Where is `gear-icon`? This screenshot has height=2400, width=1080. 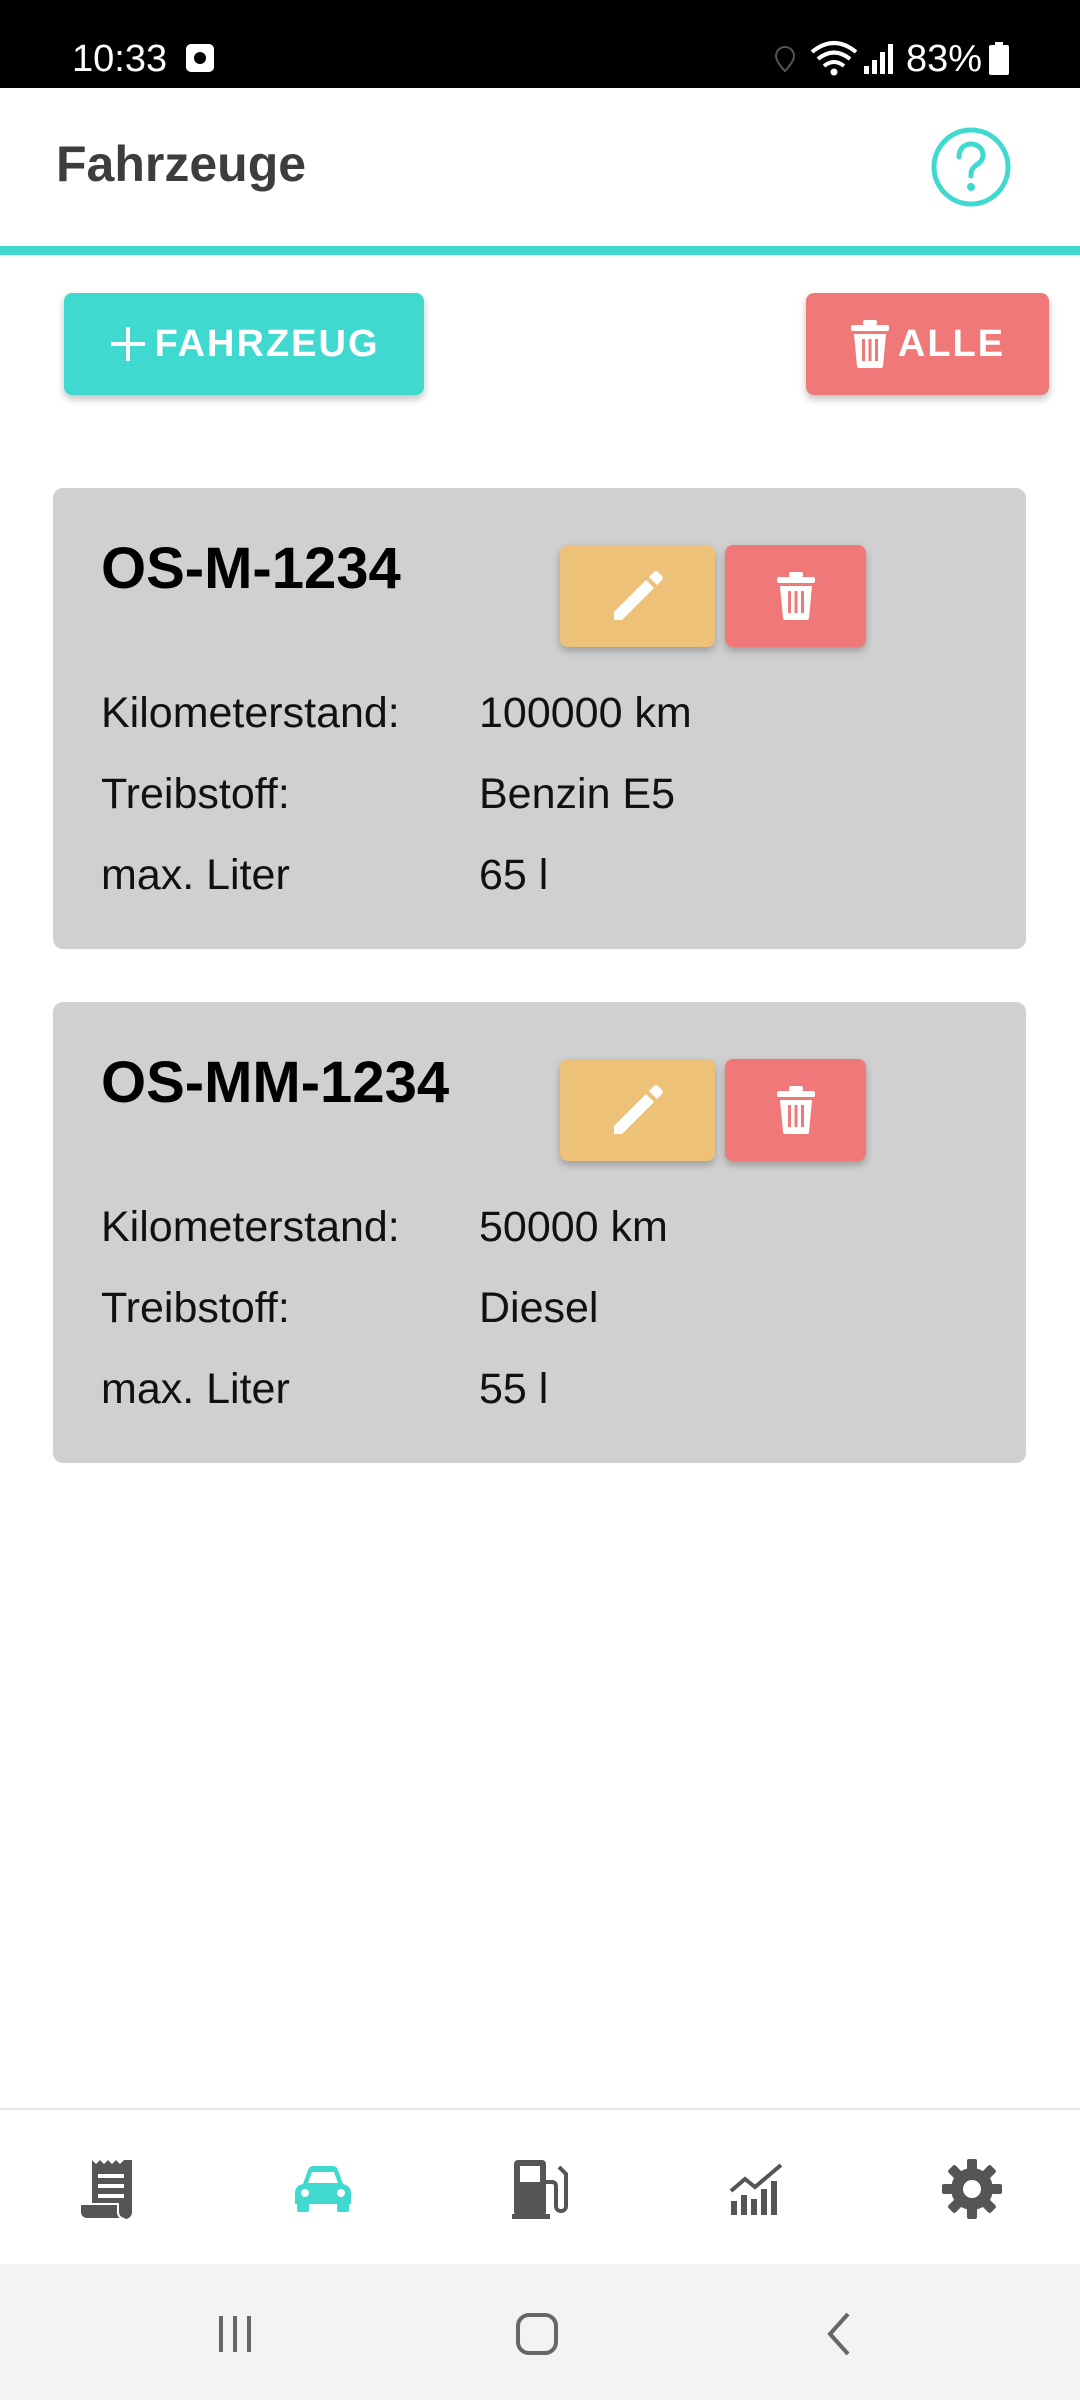 gear-icon is located at coordinates (972, 2189).